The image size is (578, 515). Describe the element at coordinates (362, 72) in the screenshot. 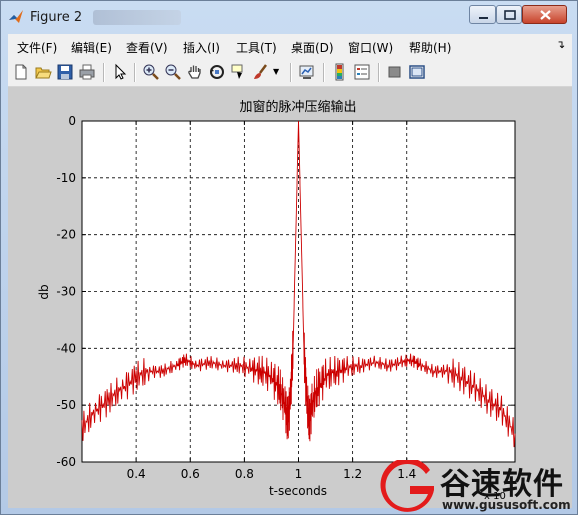

I see `legend-icon` at that location.